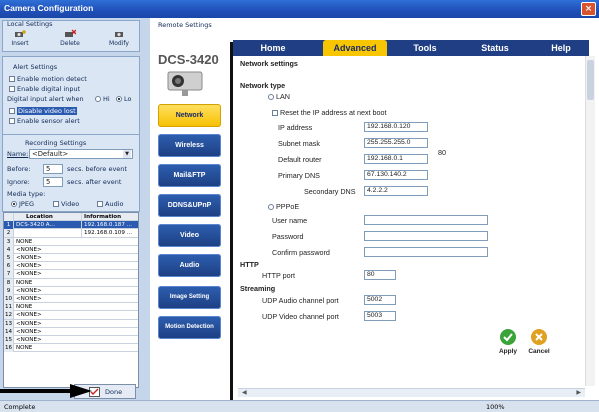 The image size is (599, 412). Describe the element at coordinates (396, 175) in the screenshot. I see `primary-dns-input: 67.130.140.2` at that location.